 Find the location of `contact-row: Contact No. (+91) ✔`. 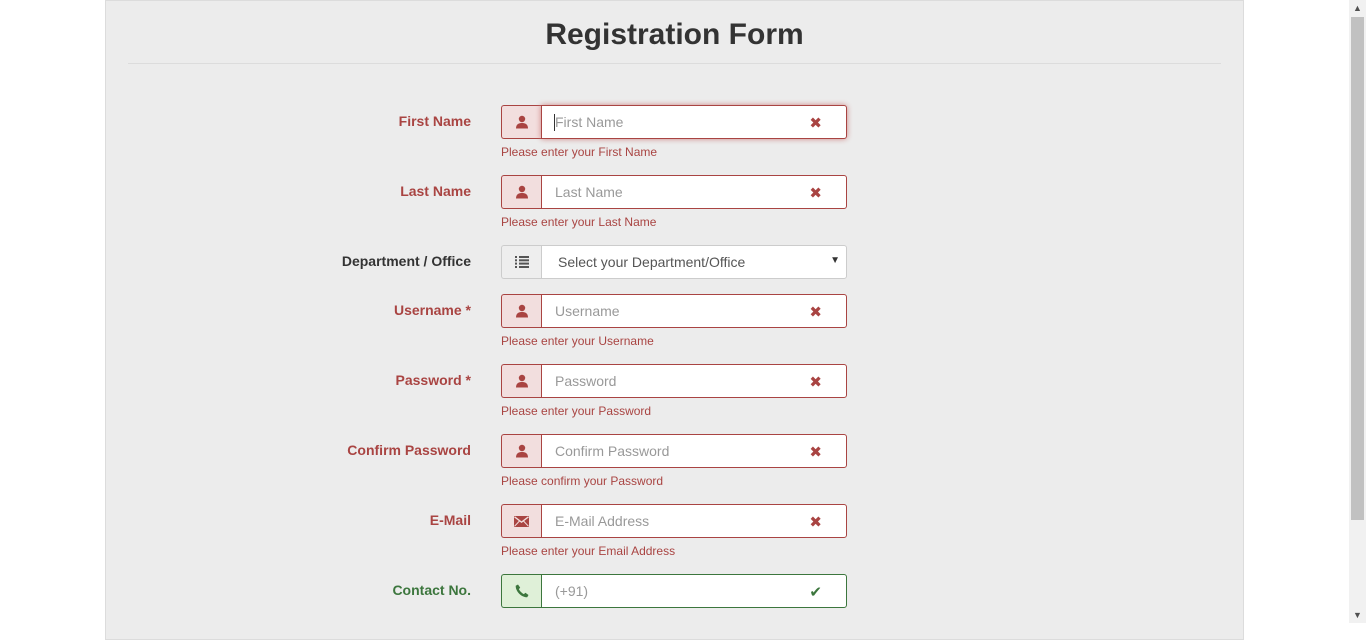

contact-row: Contact No. (+91) ✔ is located at coordinates (674, 591).